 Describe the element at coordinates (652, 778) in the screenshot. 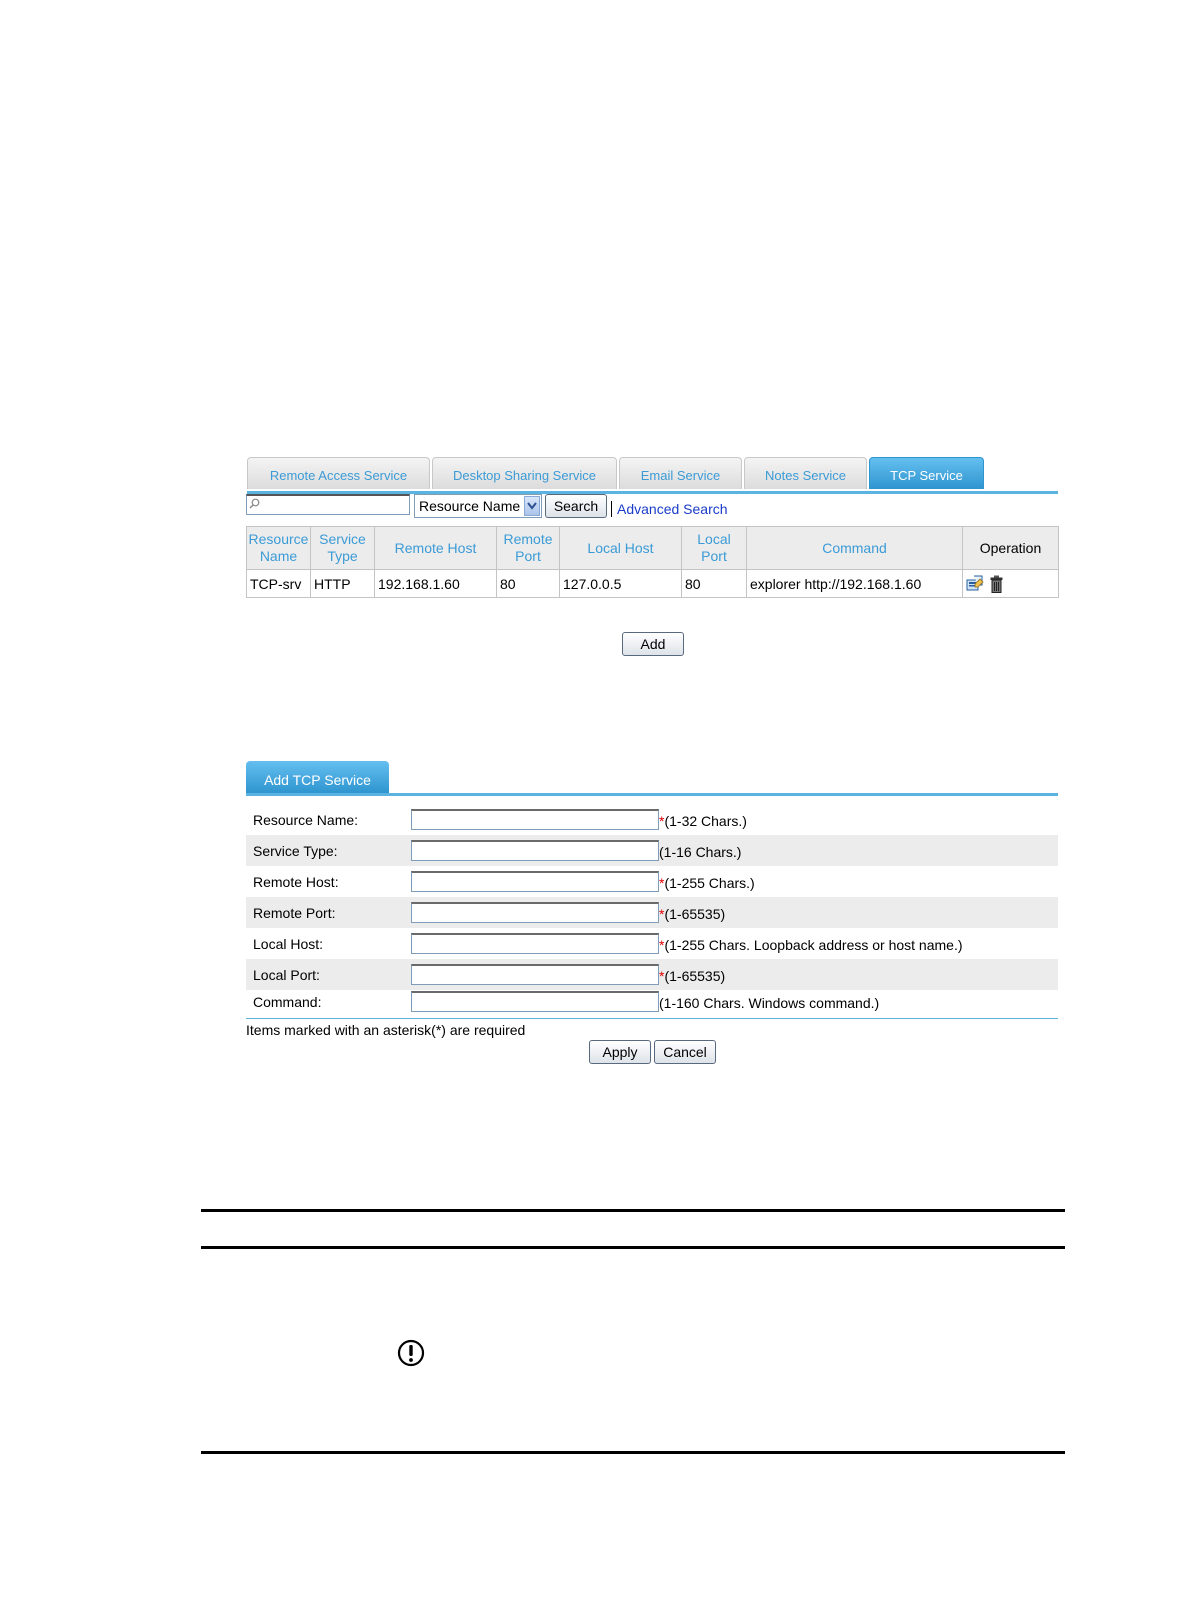

I see `add-form-tabbar: Add TCP Service` at that location.